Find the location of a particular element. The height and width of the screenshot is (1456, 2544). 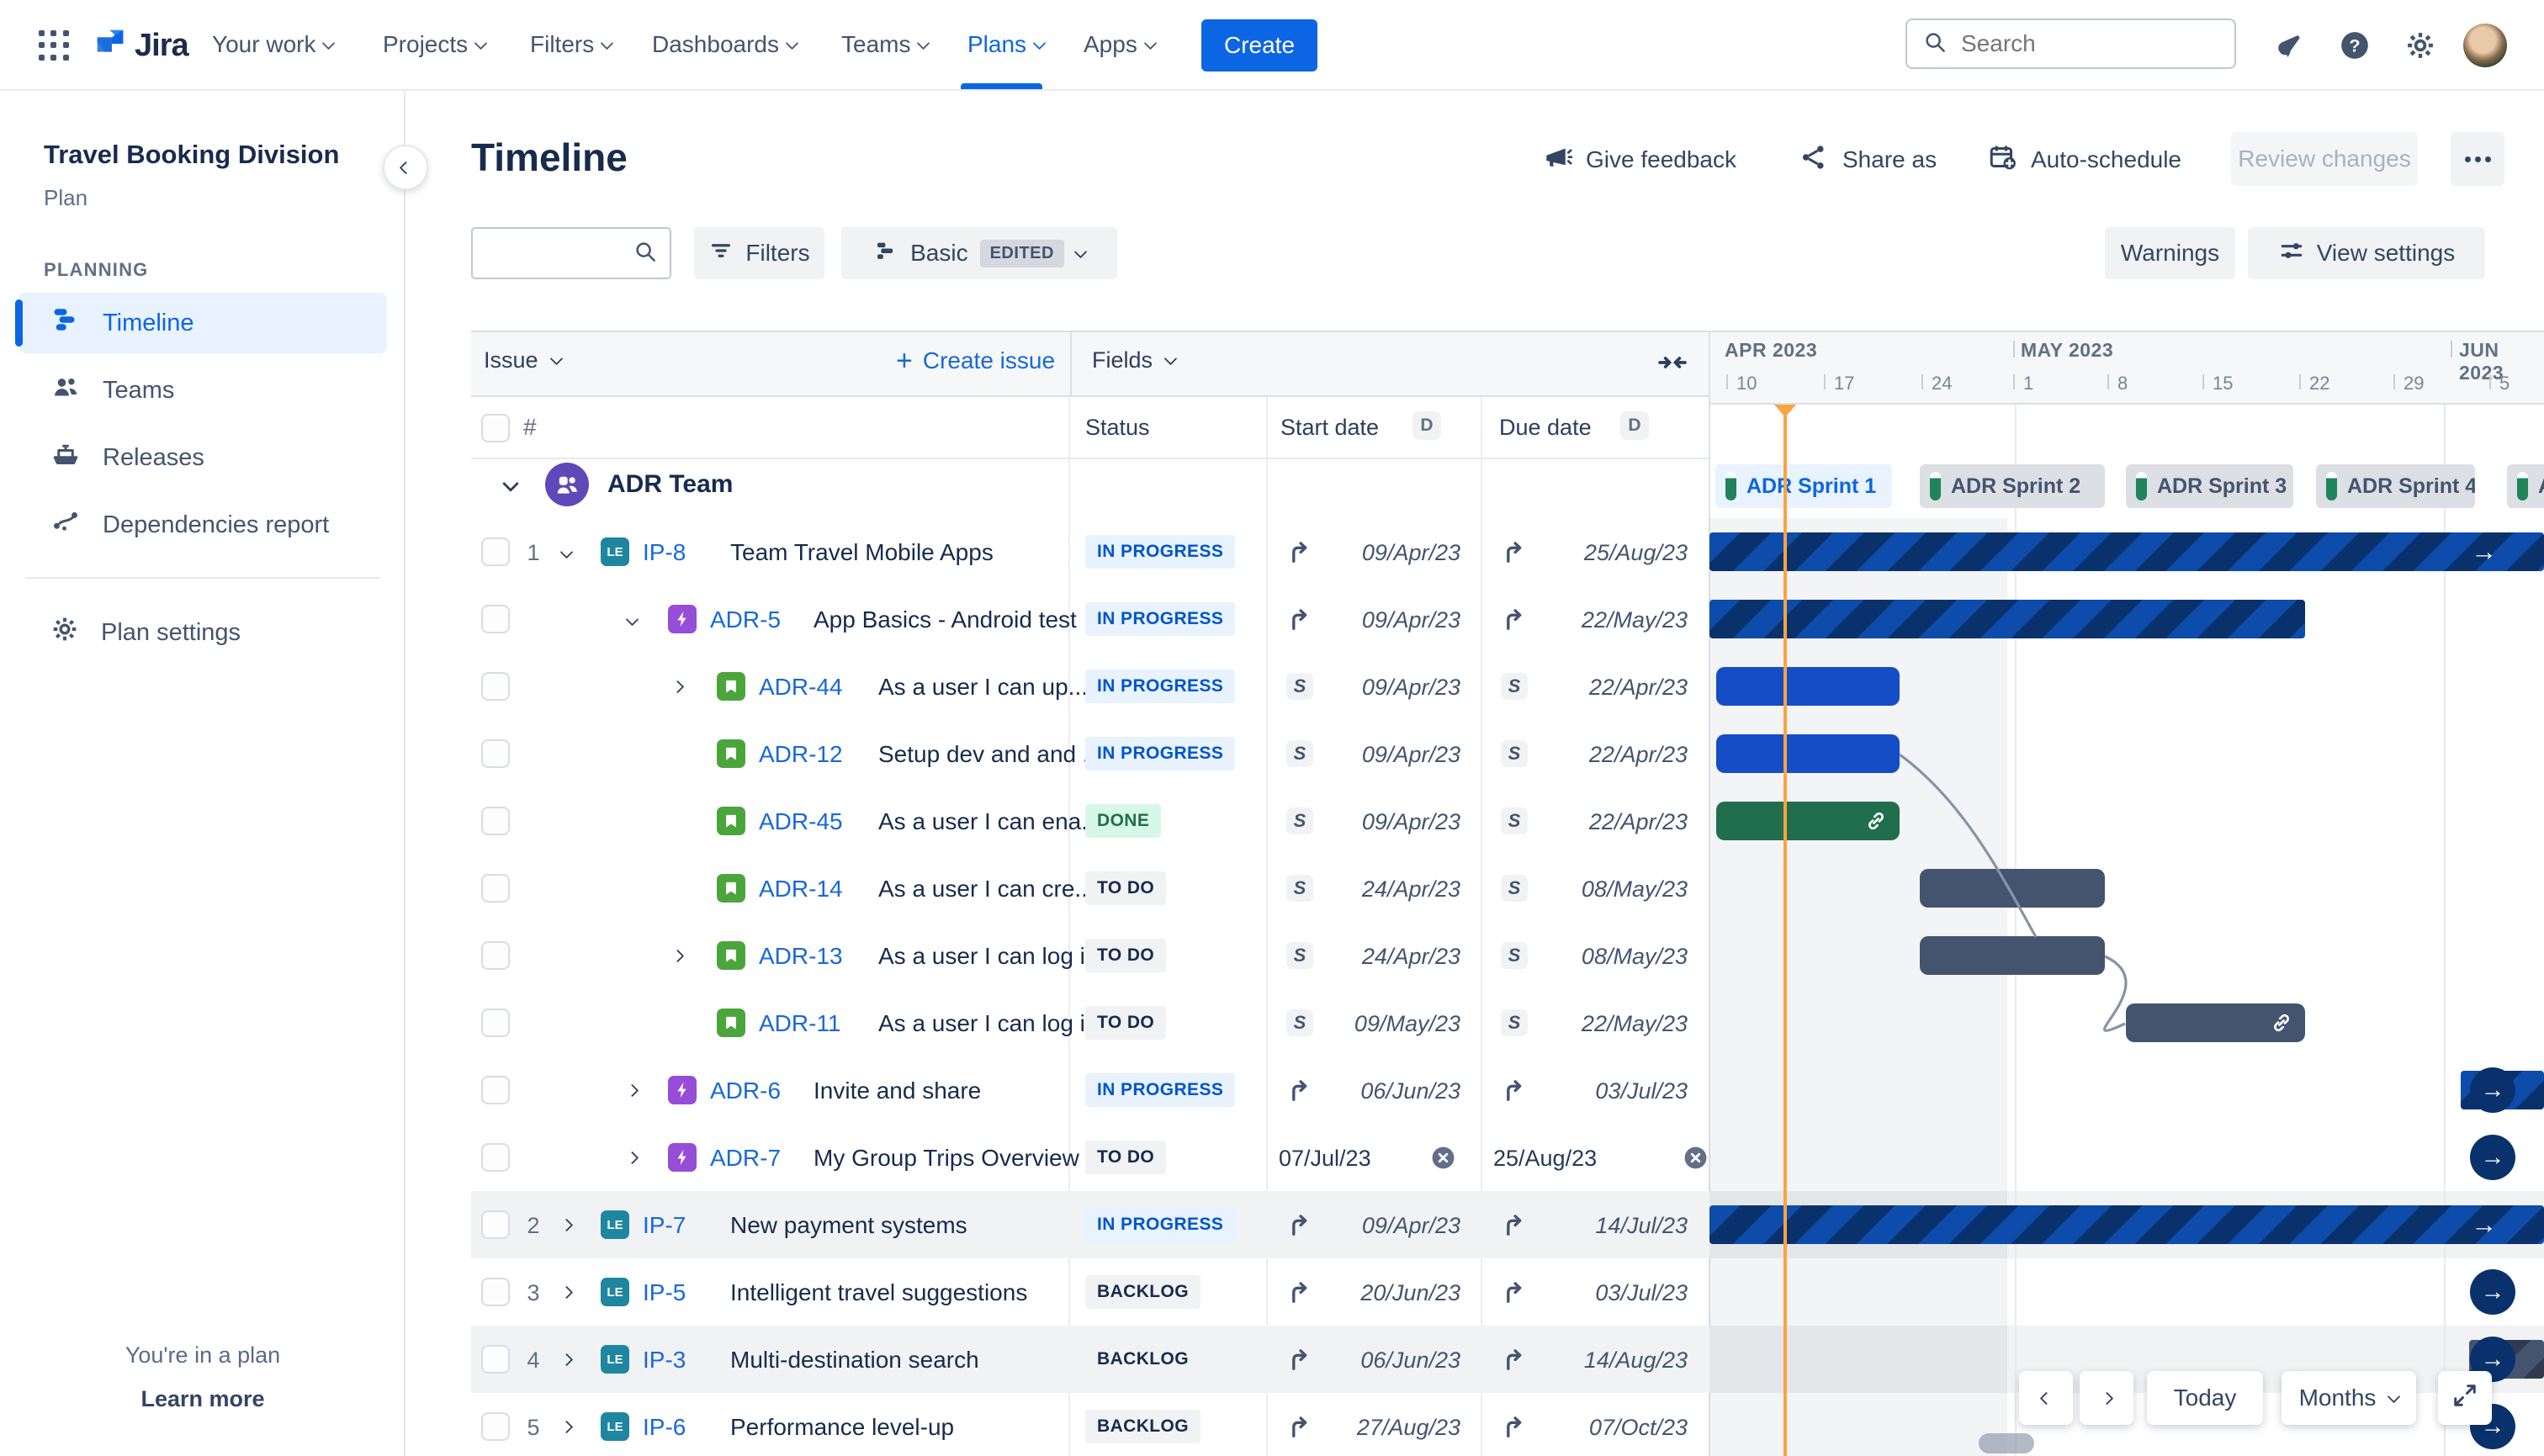

due-date-value: 08/May/23 is located at coordinates (1635, 957).